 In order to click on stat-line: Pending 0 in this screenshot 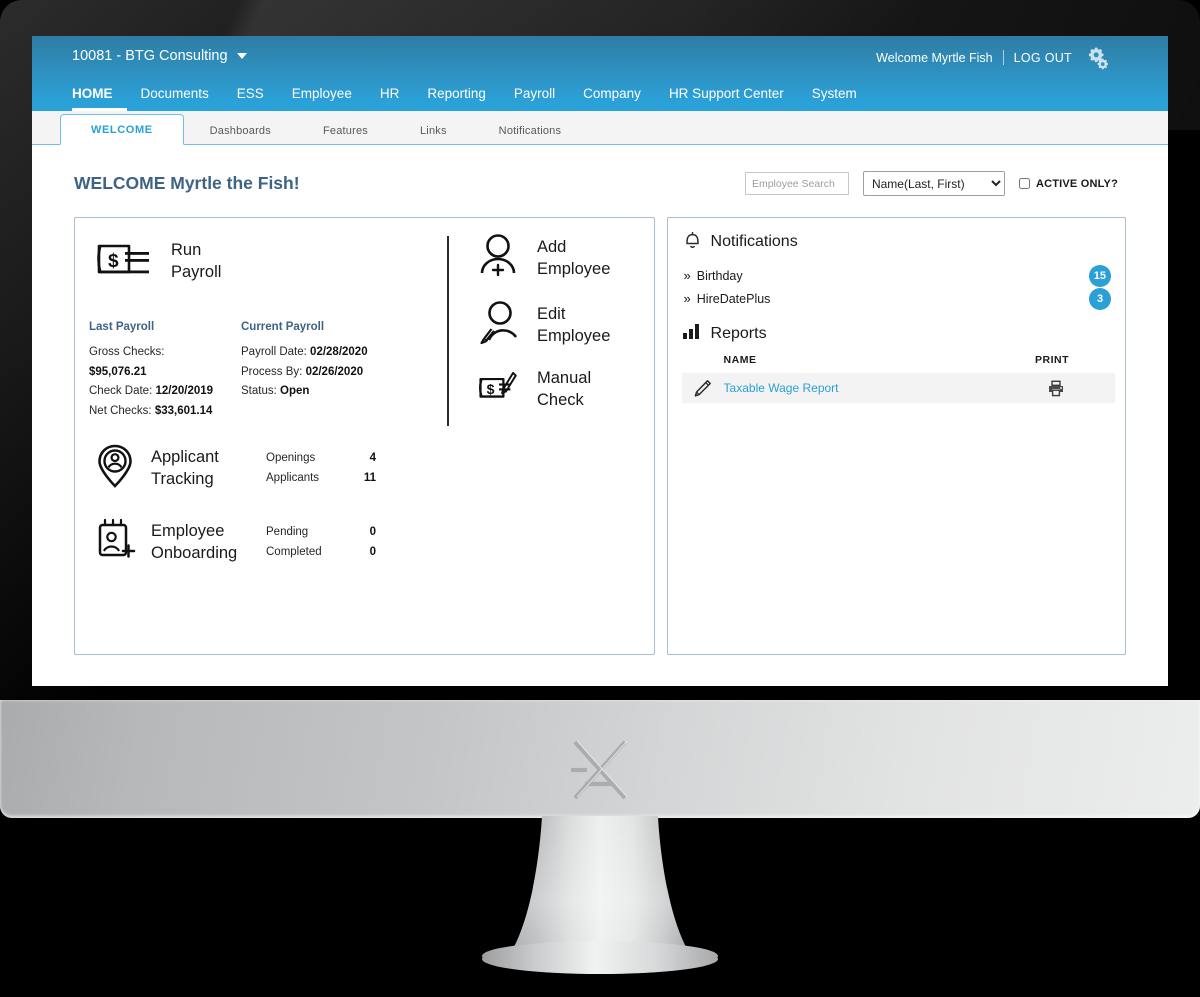, I will do `click(321, 533)`.